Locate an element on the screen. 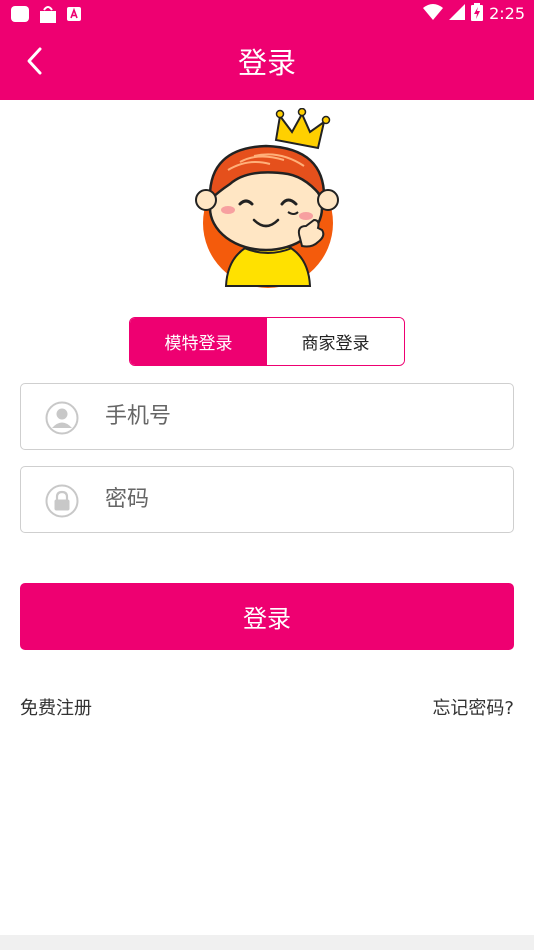 This screenshot has height=950, width=534. register-link: 免费注册 is located at coordinates (56, 707).